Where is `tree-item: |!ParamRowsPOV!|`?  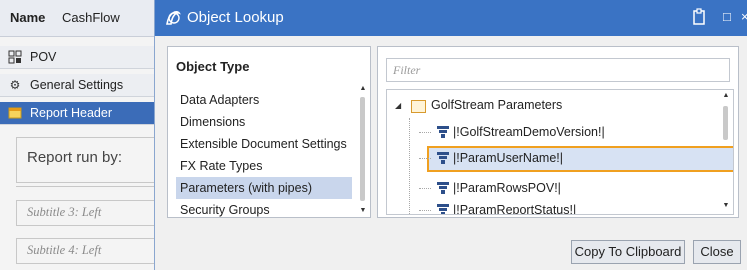 tree-item: |!ParamRowsPOV!| is located at coordinates (564, 189).